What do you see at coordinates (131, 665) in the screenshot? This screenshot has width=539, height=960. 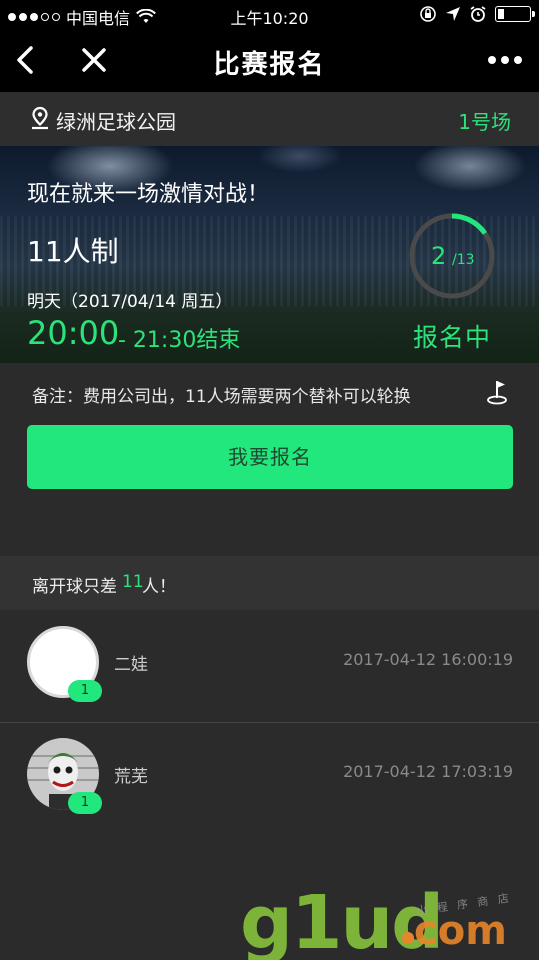 I see `participant-name: 二娃` at bounding box center [131, 665].